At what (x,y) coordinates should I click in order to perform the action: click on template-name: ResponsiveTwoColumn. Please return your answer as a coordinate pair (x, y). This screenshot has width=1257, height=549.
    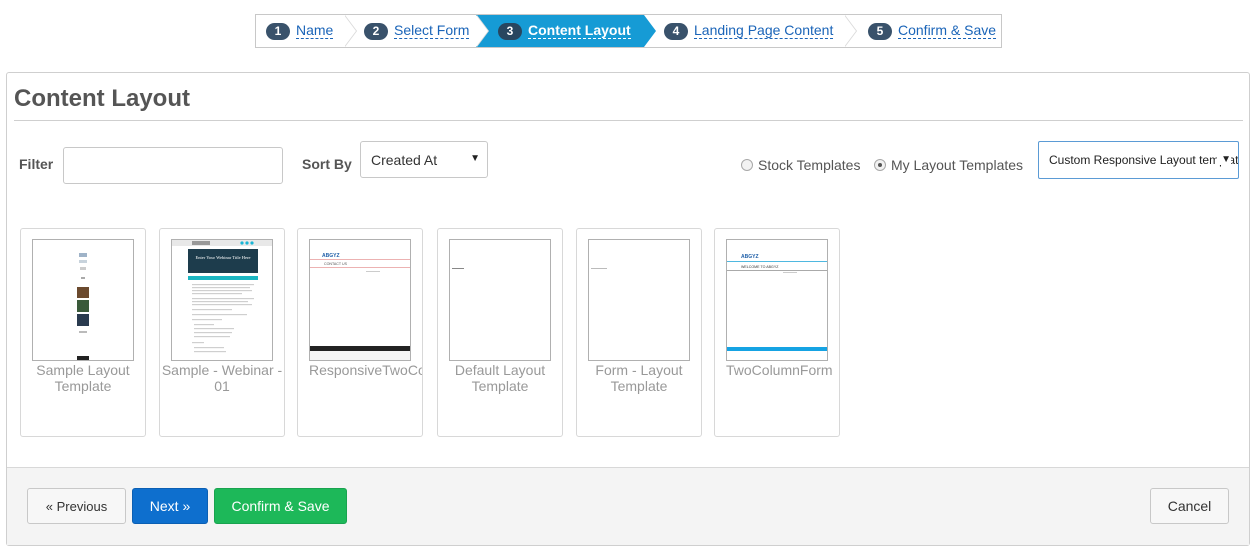
    Looking at the image, I should click on (365, 370).